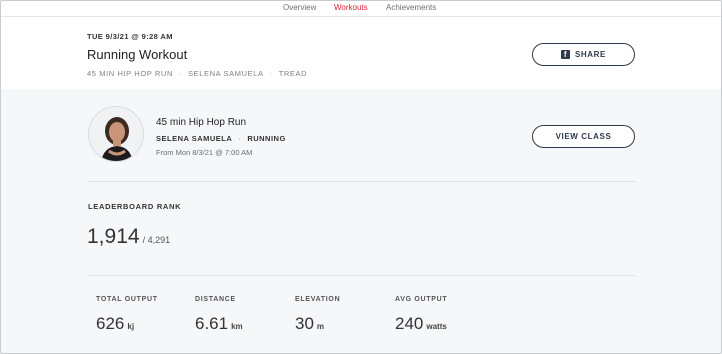 The width and height of the screenshot is (722, 354). Describe the element at coordinates (436, 326) in the screenshot. I see `stat-unit: watts` at that location.